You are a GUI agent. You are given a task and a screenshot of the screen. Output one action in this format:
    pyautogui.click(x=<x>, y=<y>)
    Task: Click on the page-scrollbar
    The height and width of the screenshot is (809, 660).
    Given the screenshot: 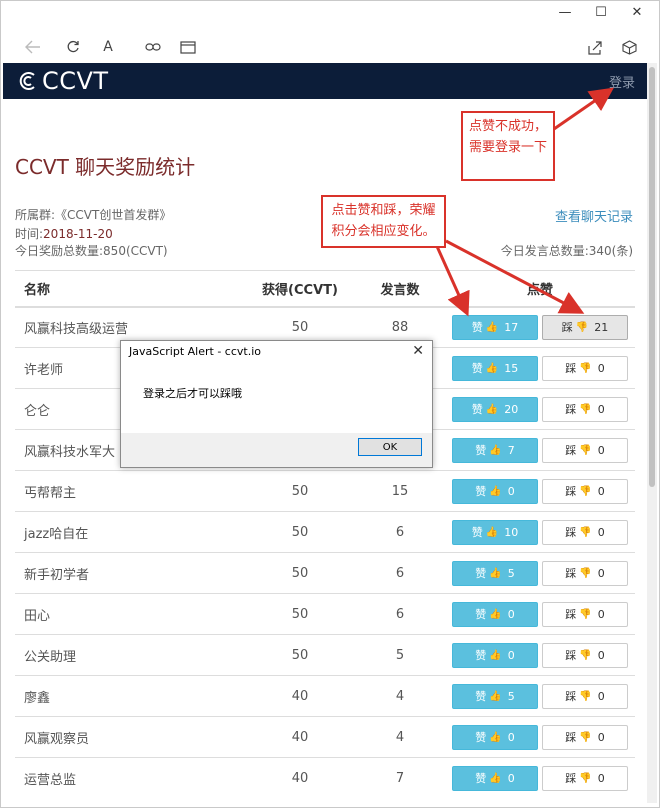 What is the action you would take?
    pyautogui.click(x=652, y=433)
    